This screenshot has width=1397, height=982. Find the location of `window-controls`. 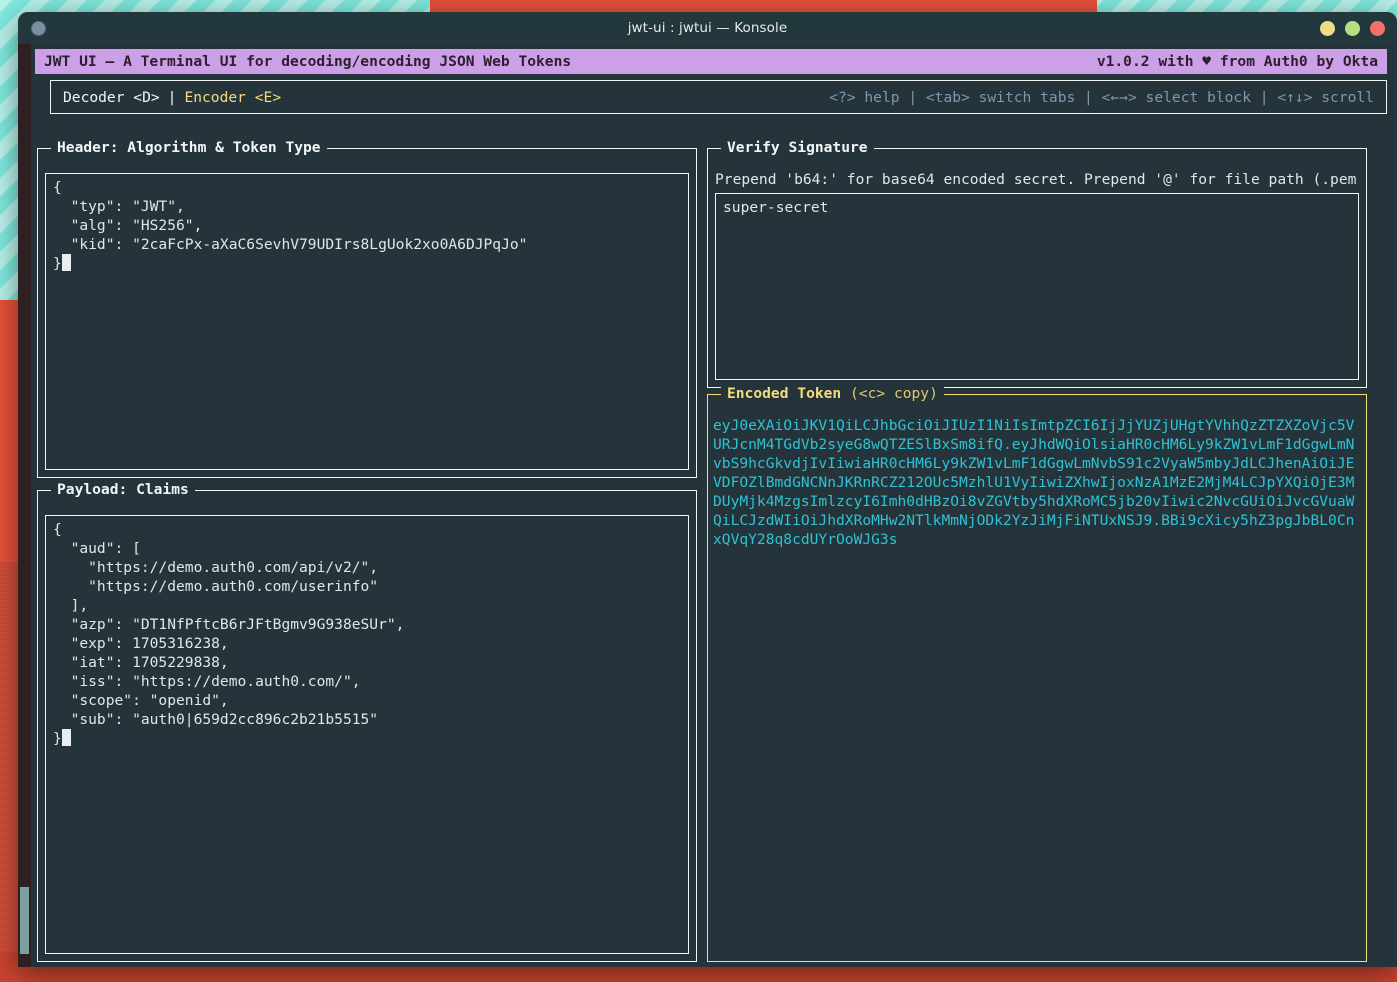

window-controls is located at coordinates (1352, 28).